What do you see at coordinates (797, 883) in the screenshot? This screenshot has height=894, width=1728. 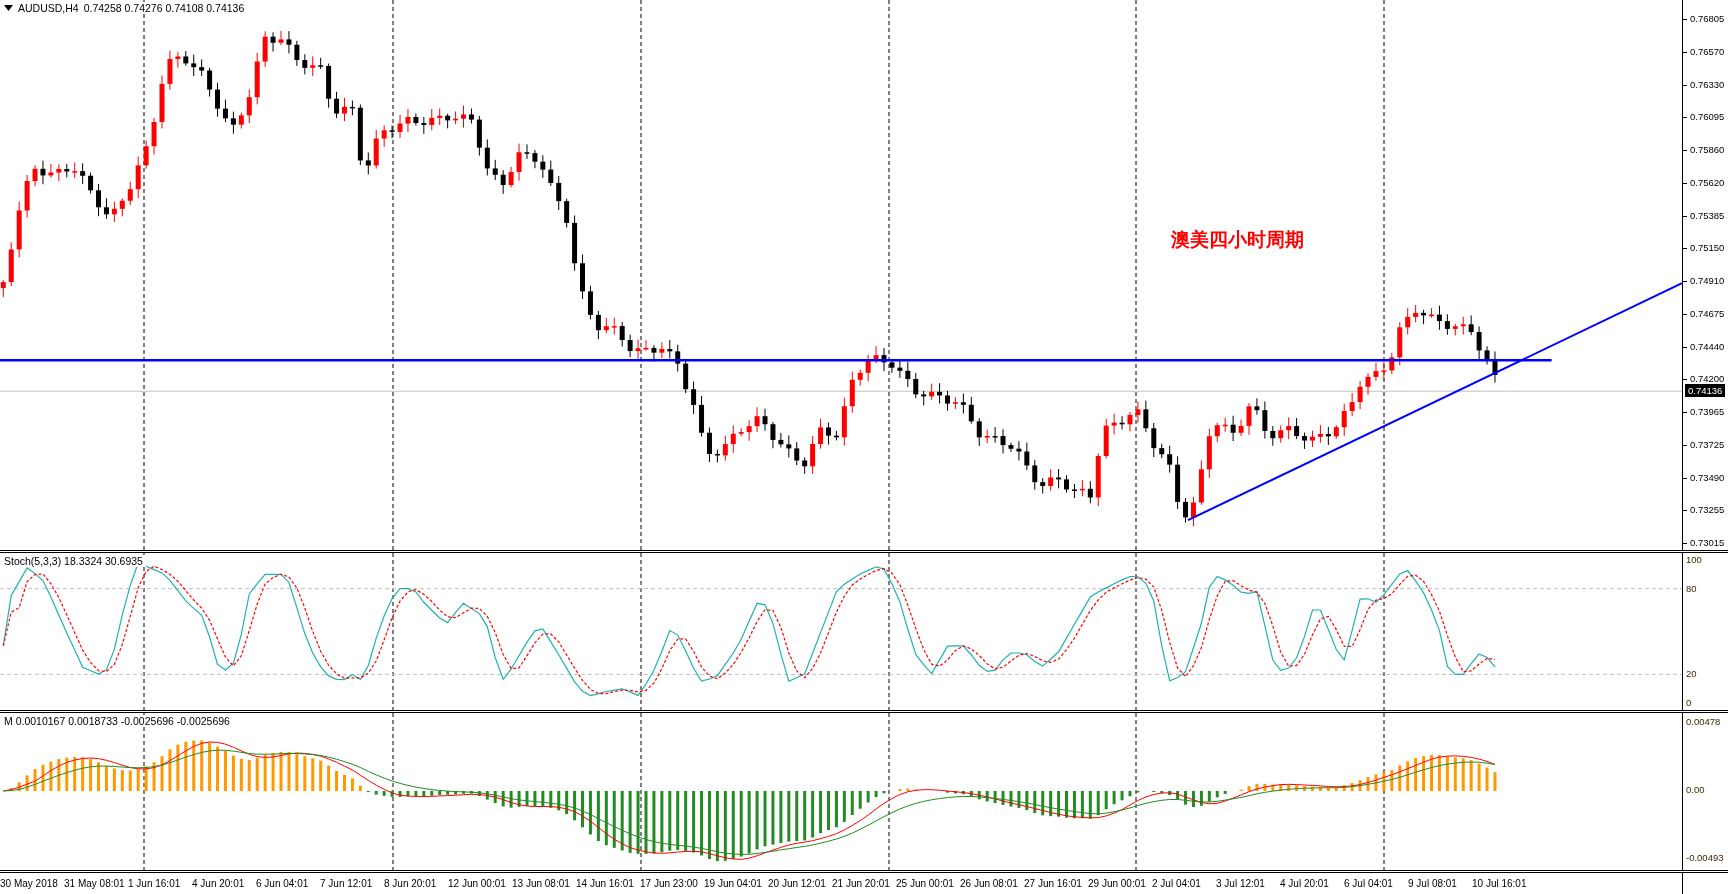 I see `time-label: 20 Jun 12:01` at bounding box center [797, 883].